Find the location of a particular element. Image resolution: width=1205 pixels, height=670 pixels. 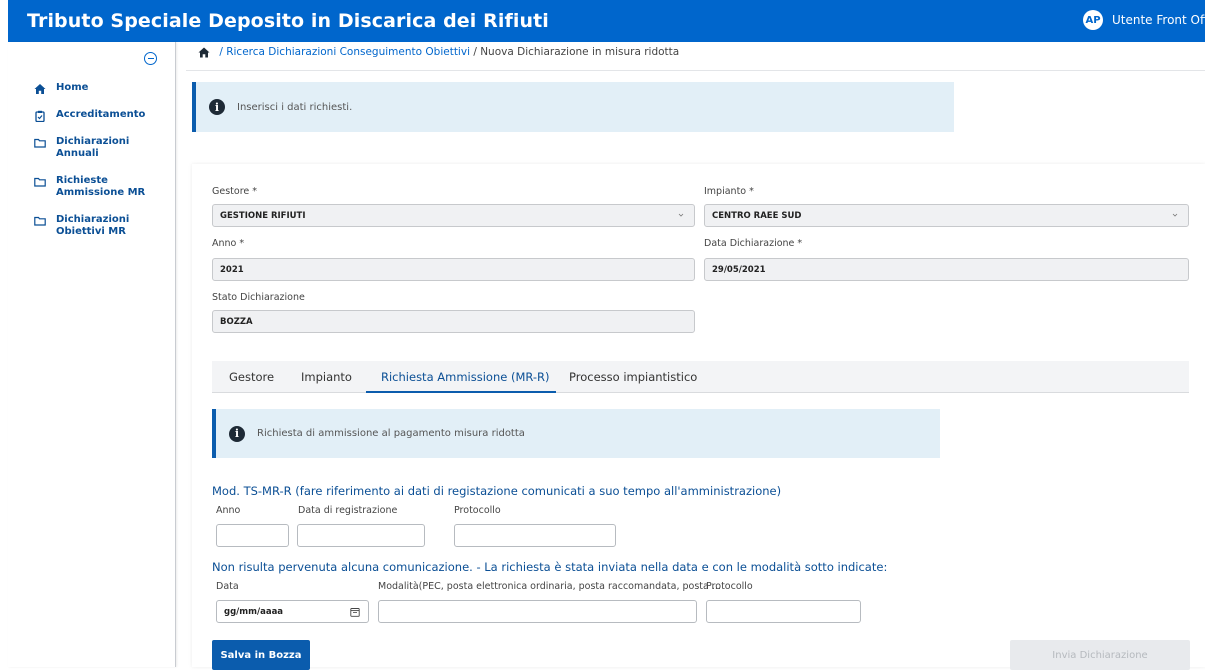

info-alert: i Inserisci i dati richiesti. is located at coordinates (573, 107).